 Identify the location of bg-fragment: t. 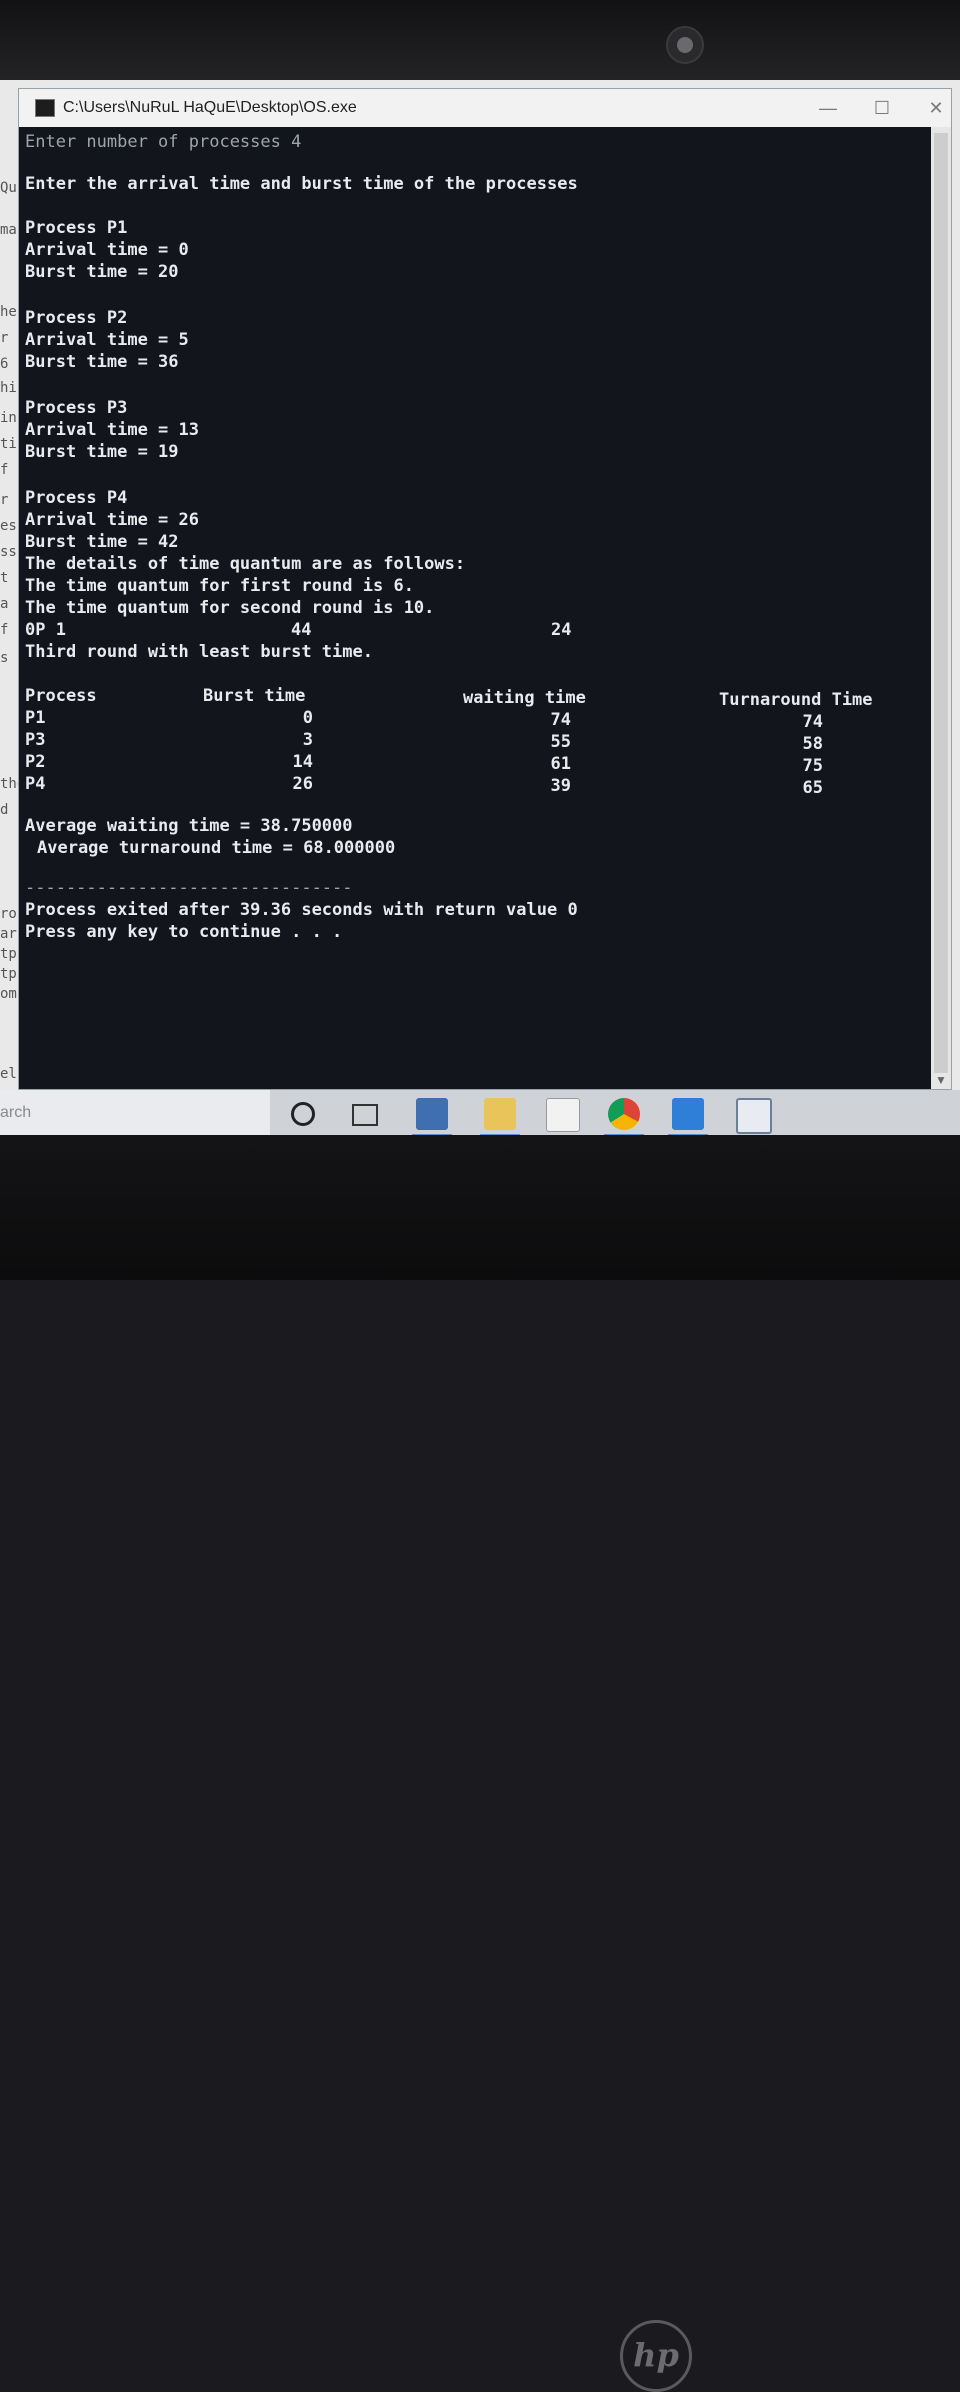
(4, 578).